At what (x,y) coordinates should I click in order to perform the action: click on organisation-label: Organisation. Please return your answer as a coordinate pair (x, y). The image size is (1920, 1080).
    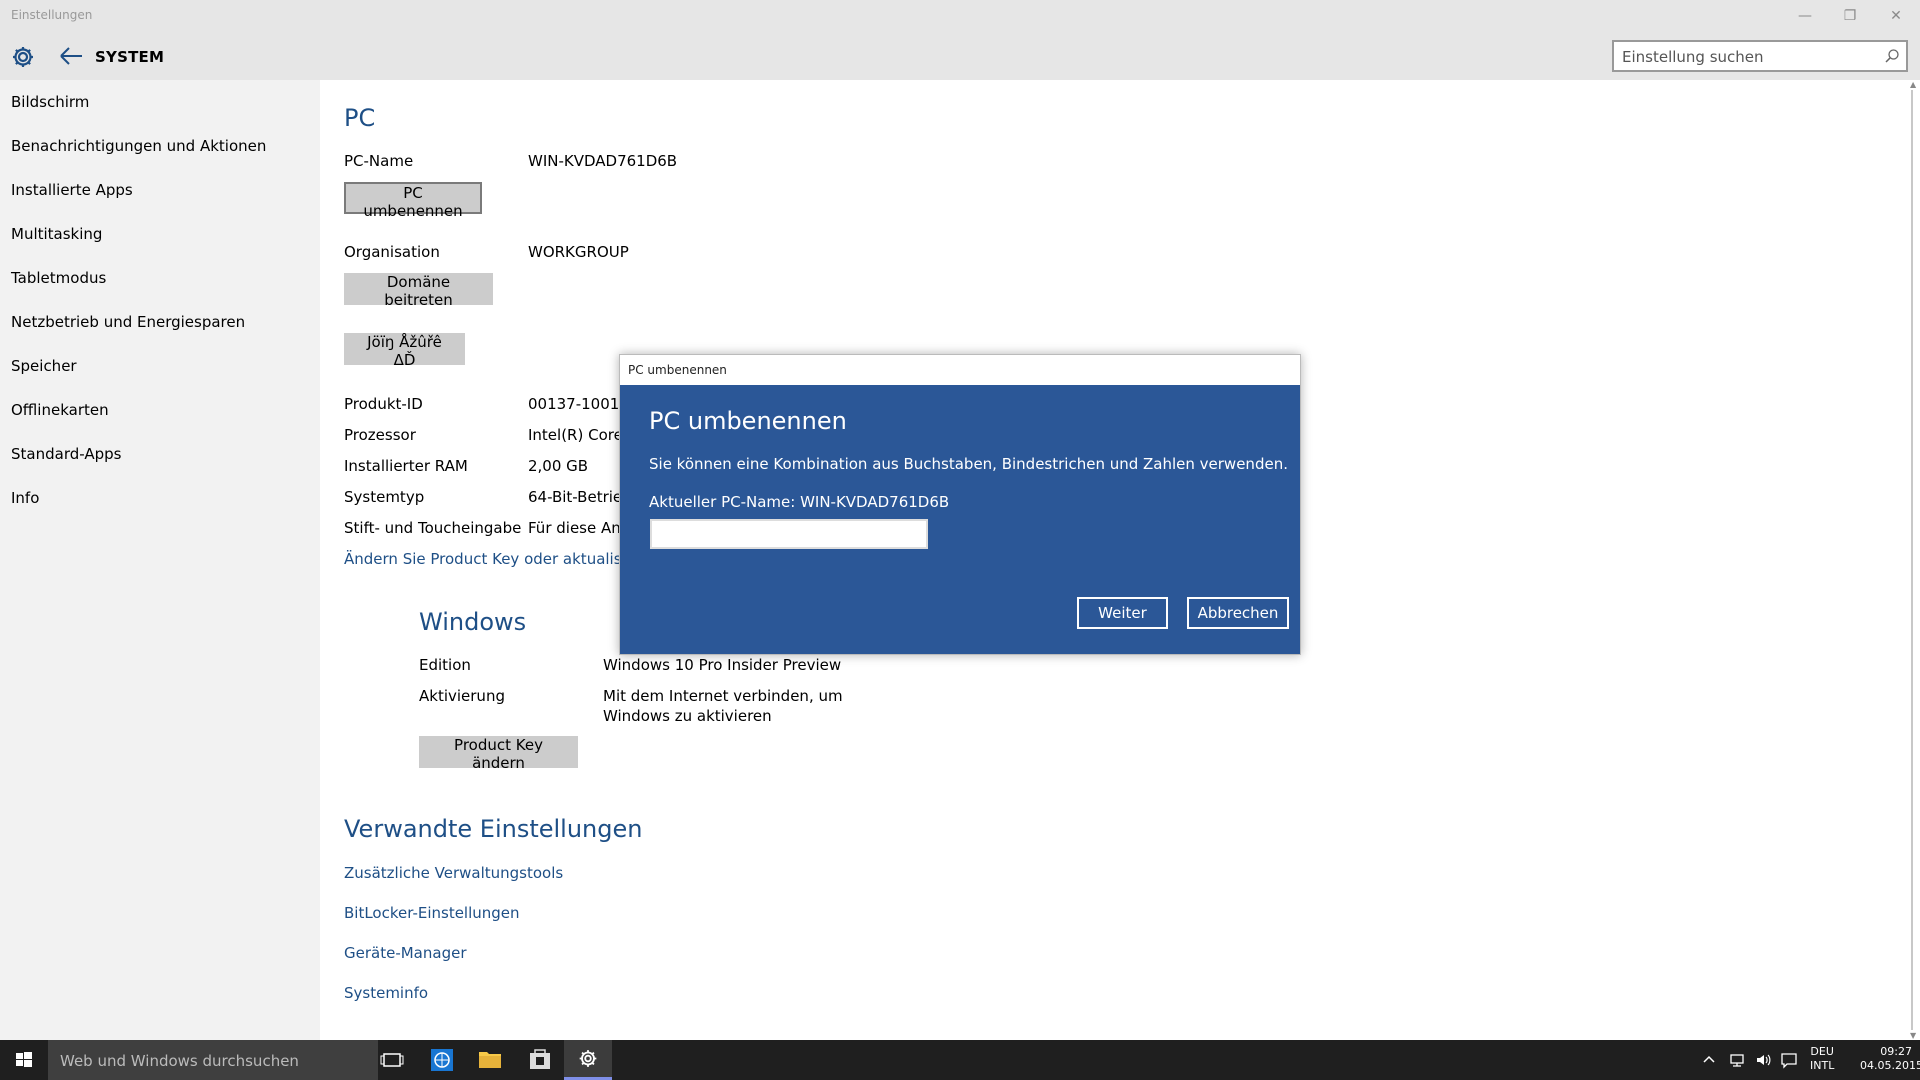
    Looking at the image, I should click on (392, 252).